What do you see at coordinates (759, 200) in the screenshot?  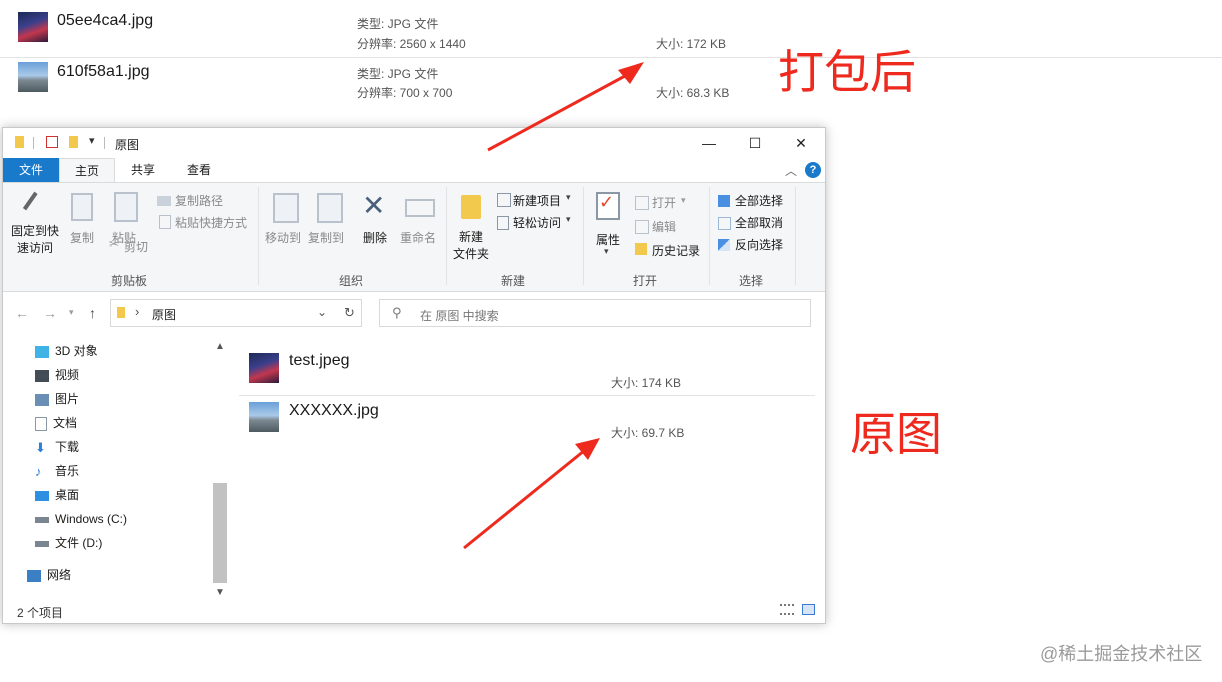 I see `select-all-button: 全部选择` at bounding box center [759, 200].